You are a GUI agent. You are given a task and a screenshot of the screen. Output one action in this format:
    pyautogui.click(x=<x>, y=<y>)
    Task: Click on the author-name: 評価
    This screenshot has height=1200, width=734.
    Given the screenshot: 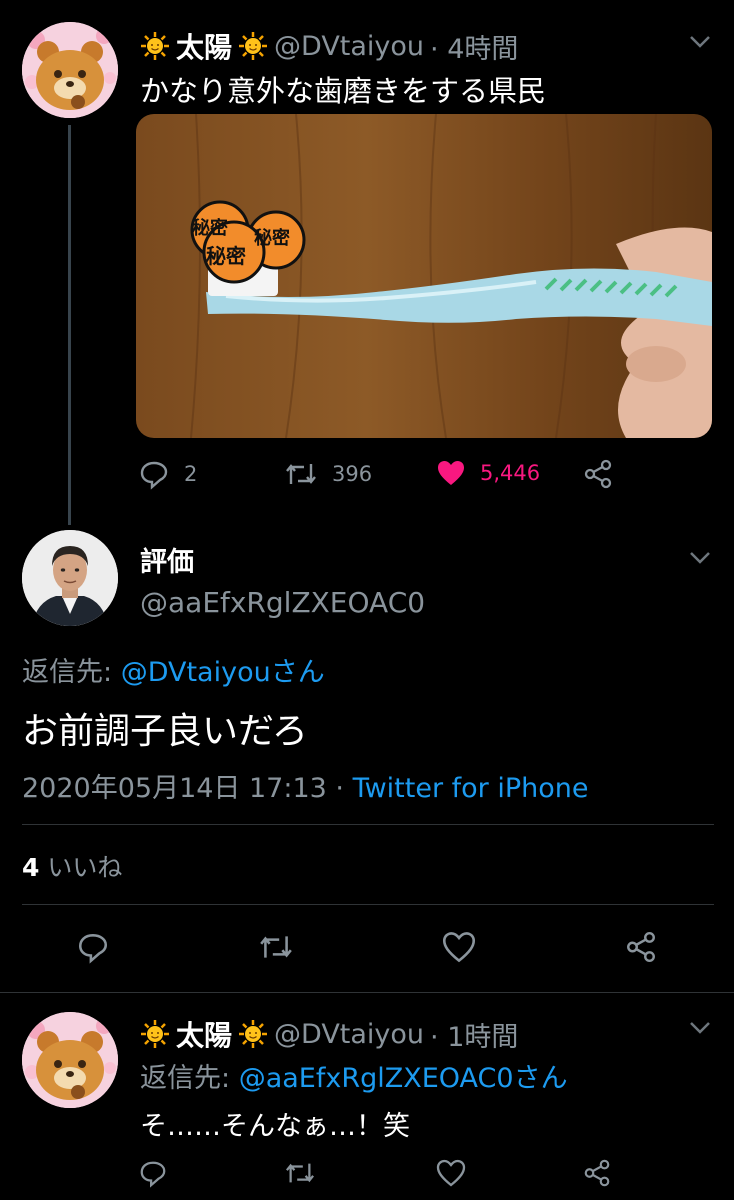 What is the action you would take?
    pyautogui.click(x=167, y=559)
    